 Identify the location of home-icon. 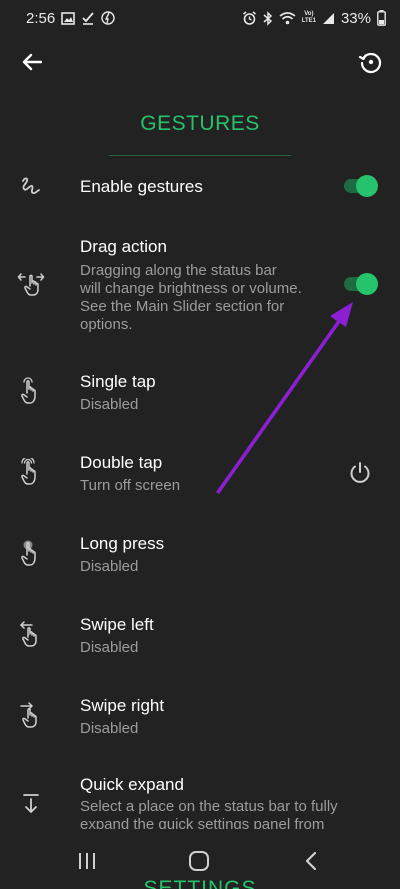
(199, 861).